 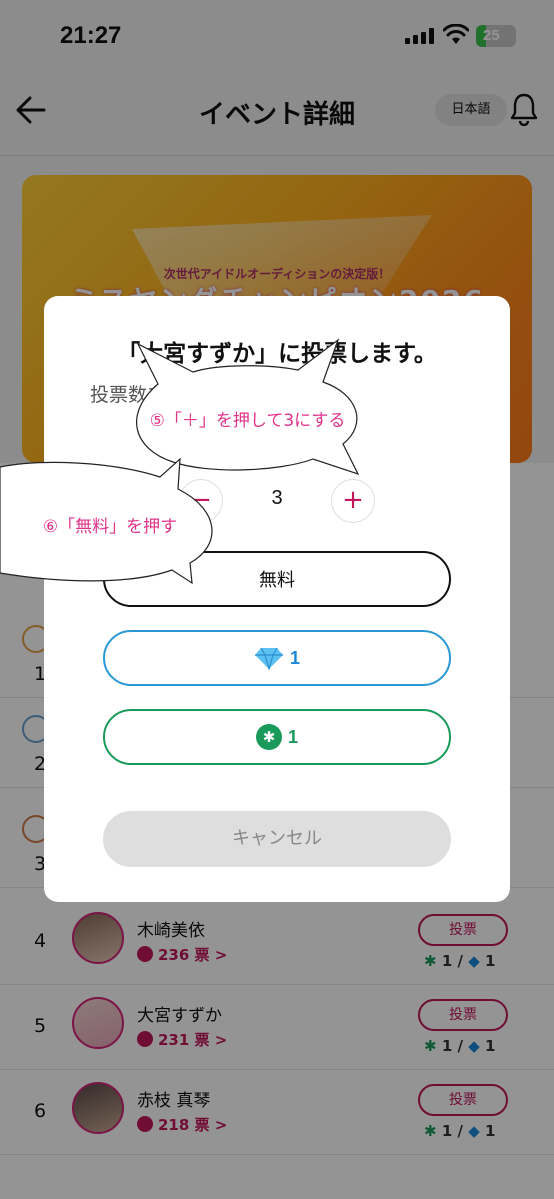 What do you see at coordinates (277, 580) in the screenshot?
I see `free-vote-label: 無料` at bounding box center [277, 580].